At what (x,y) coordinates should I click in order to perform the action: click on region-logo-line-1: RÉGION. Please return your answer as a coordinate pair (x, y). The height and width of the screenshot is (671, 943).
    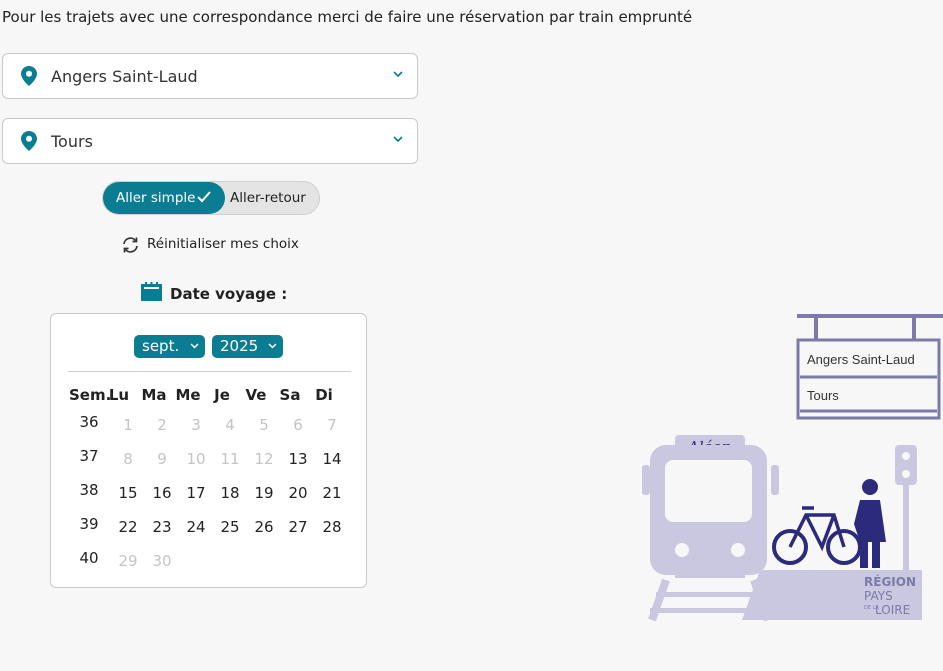
    Looking at the image, I should click on (890, 581).